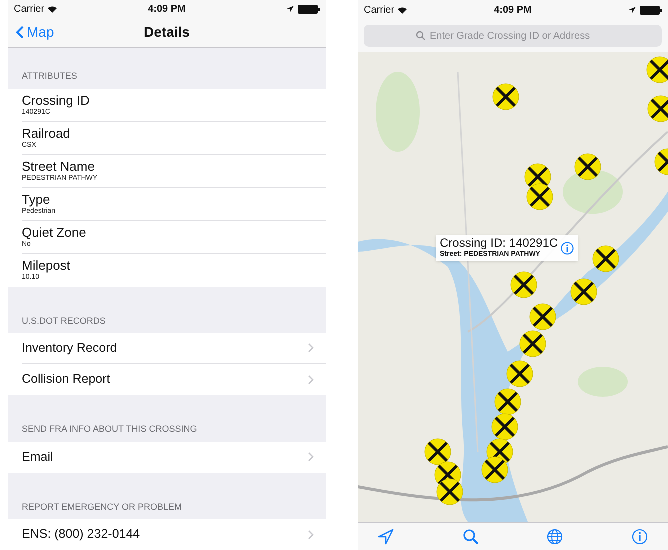  I want to click on back-button: Map, so click(35, 33).